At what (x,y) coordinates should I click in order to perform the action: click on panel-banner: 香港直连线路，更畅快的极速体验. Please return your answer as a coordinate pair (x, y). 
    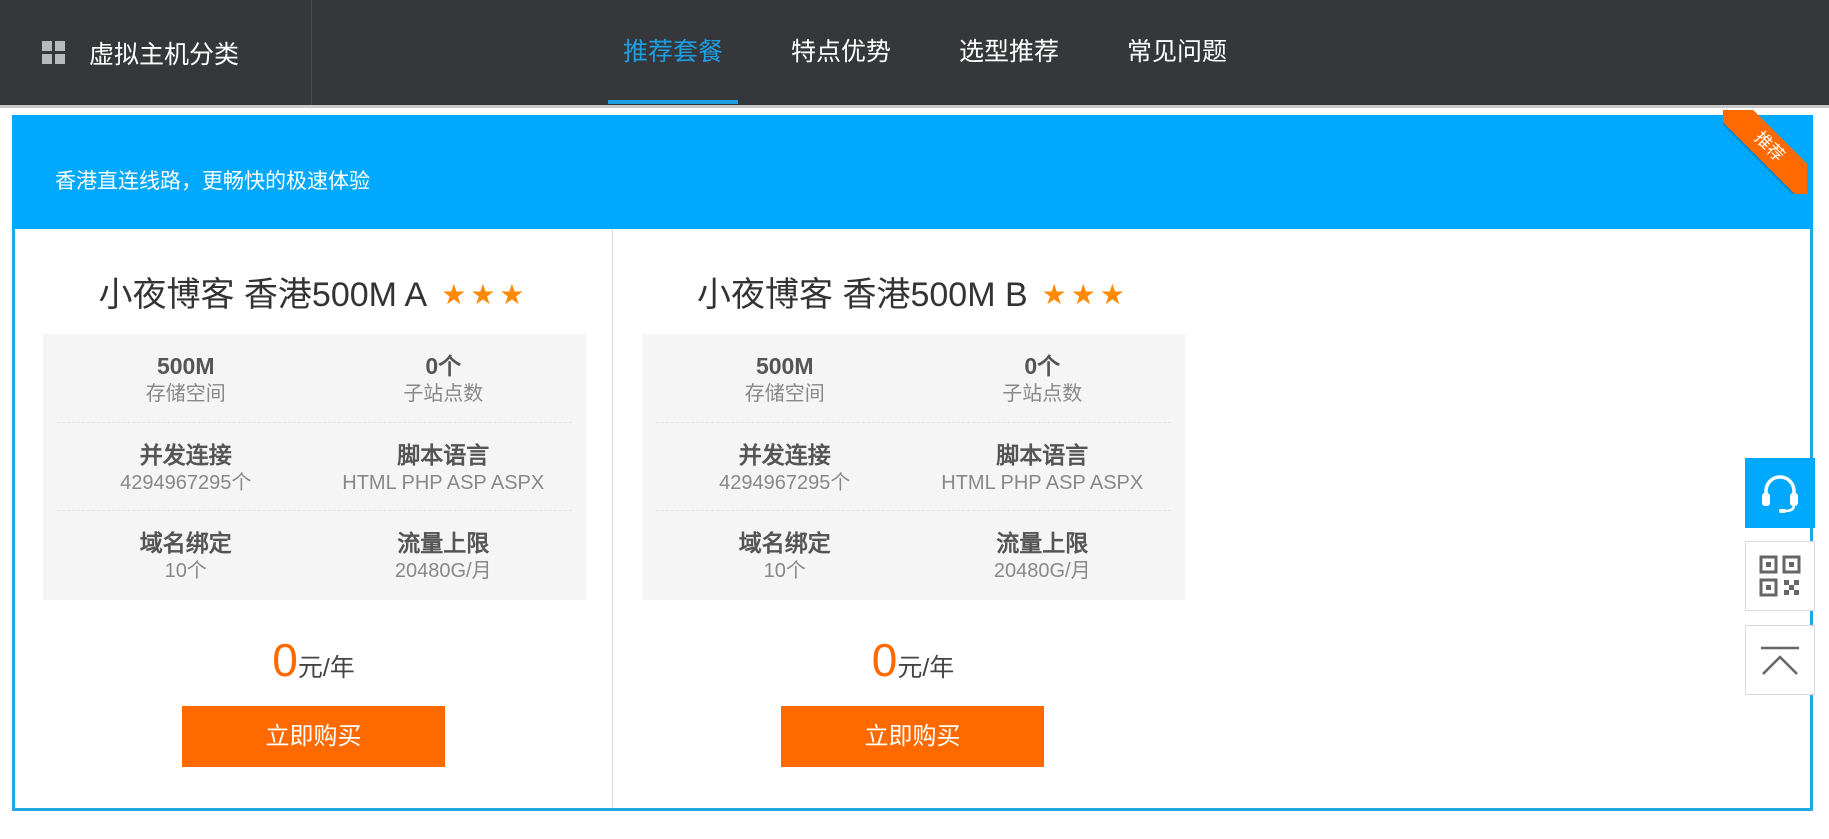
    Looking at the image, I should click on (912, 172).